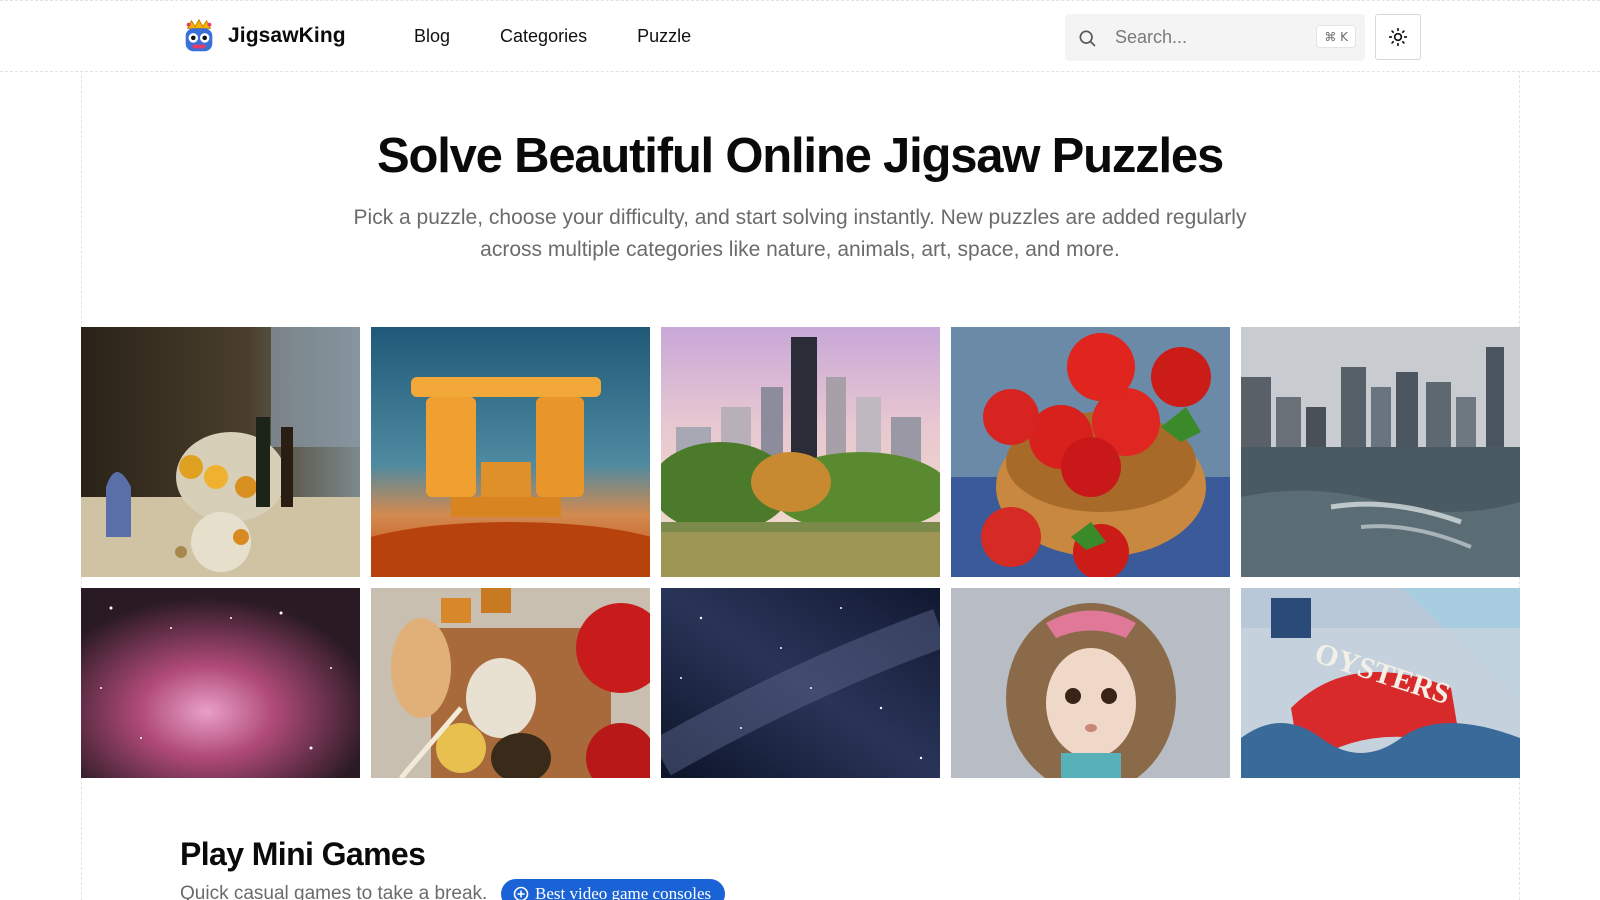 This screenshot has width=1600, height=900. Describe the element at coordinates (1087, 38) in the screenshot. I see `search-icon` at that location.